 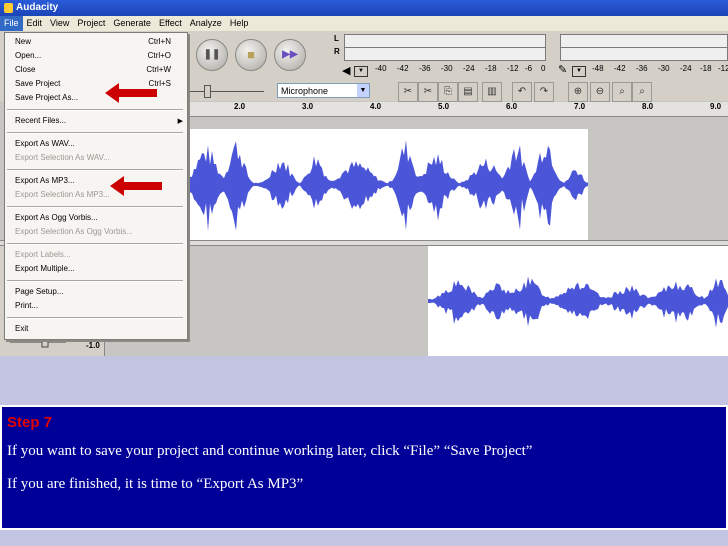 What do you see at coordinates (93, 345) in the screenshot?
I see `gain-value: -1.0` at bounding box center [93, 345].